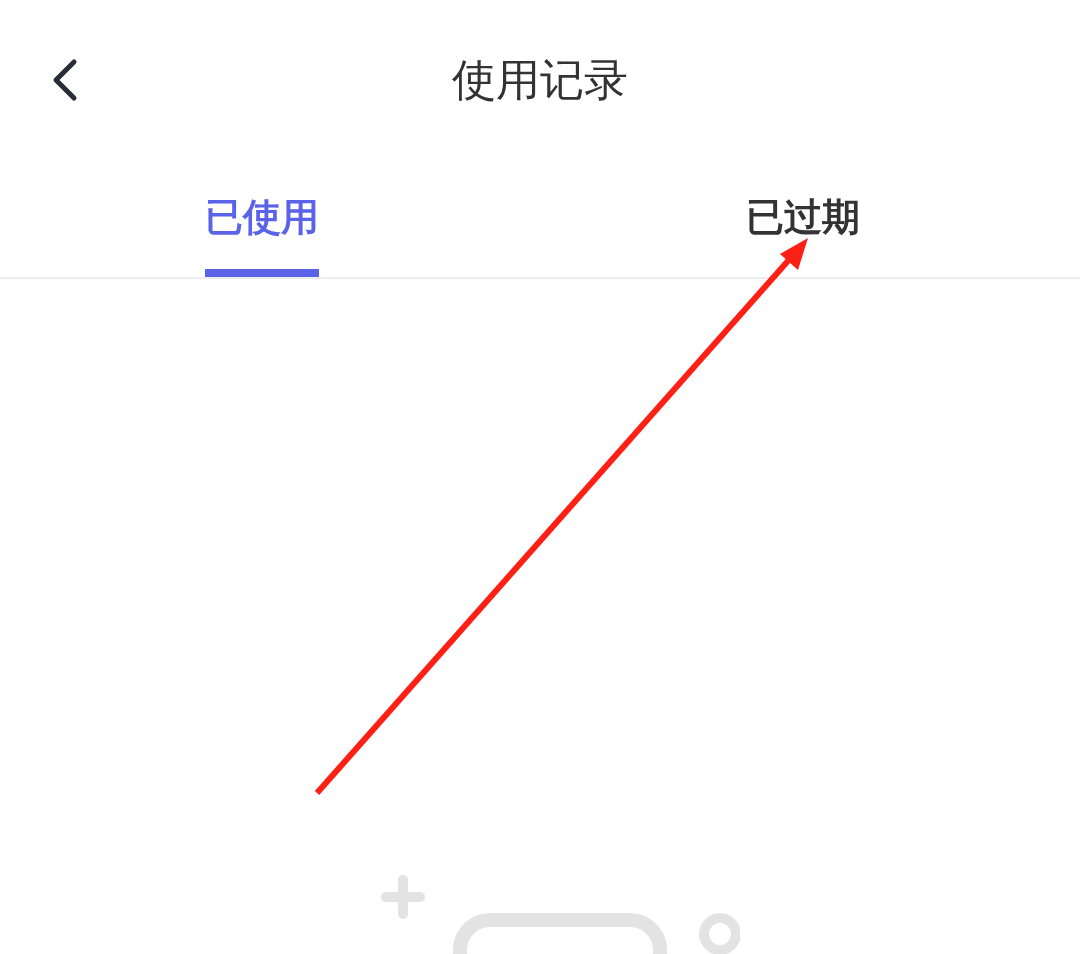 The height and width of the screenshot is (954, 1080). Describe the element at coordinates (540, 79) in the screenshot. I see `page-title: 使用记录` at that location.